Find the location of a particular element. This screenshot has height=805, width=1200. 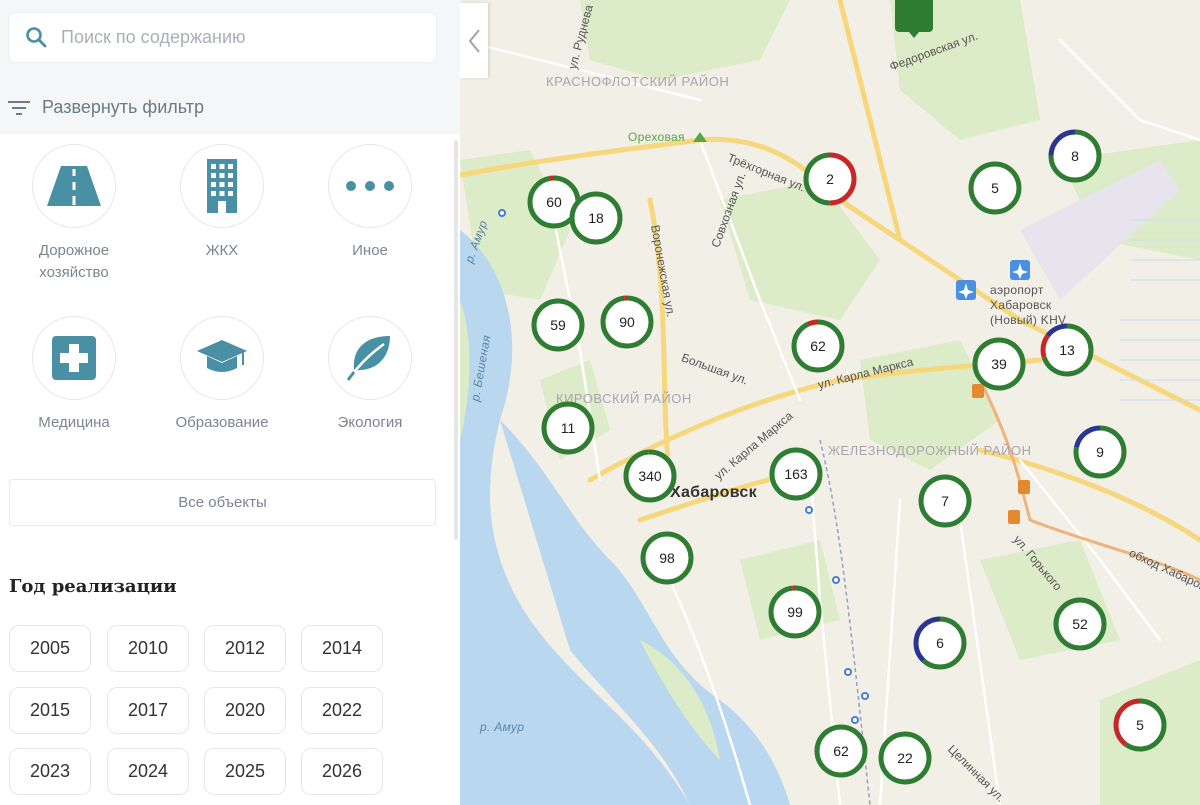

category-medicine: Медицина is located at coordinates (74, 375).